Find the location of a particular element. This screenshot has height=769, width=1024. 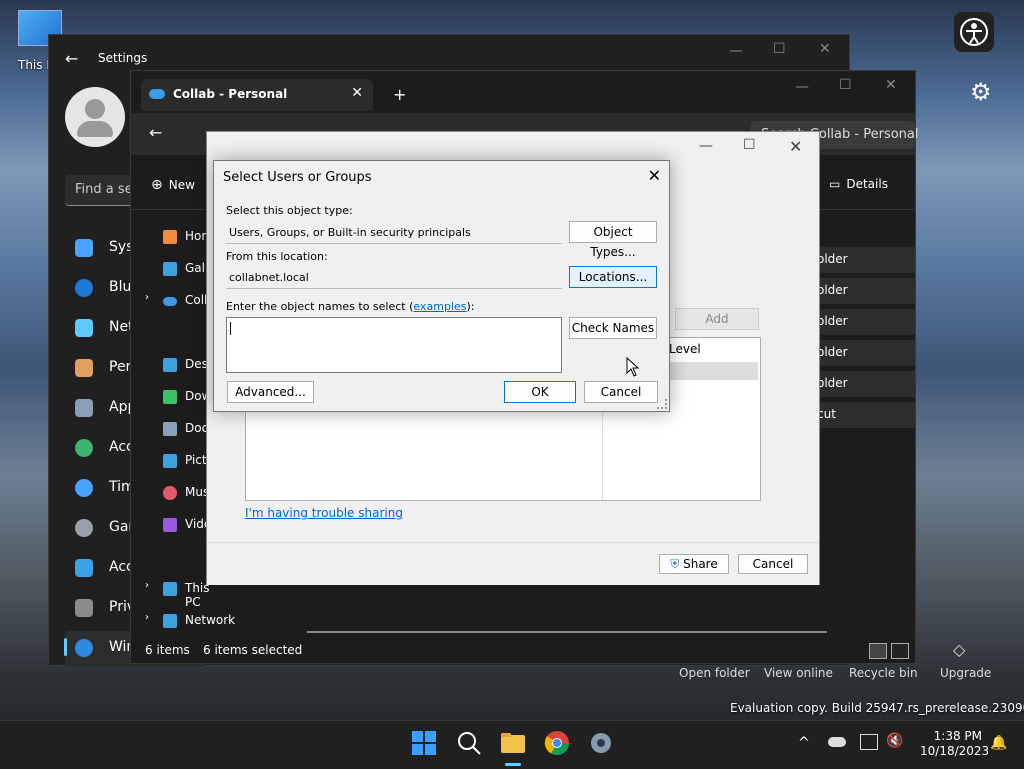

status-selected-count: 6 items selected is located at coordinates (253, 650).